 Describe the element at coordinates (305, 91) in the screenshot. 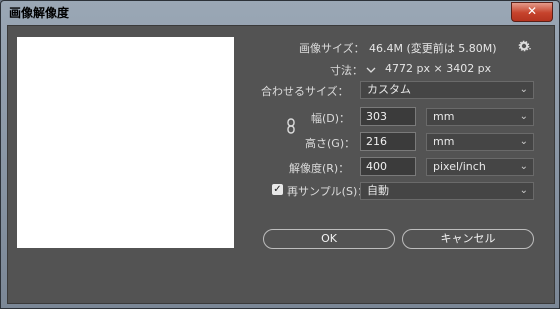

I see `fit-to-label: 合わせるサイズ：` at that location.